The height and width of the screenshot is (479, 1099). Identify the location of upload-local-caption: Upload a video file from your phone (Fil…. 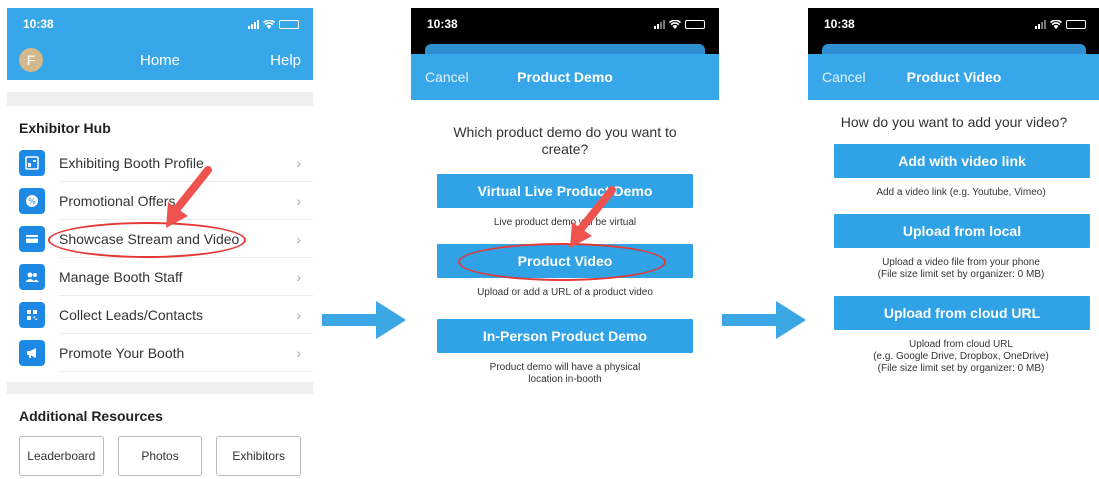
(961, 268).